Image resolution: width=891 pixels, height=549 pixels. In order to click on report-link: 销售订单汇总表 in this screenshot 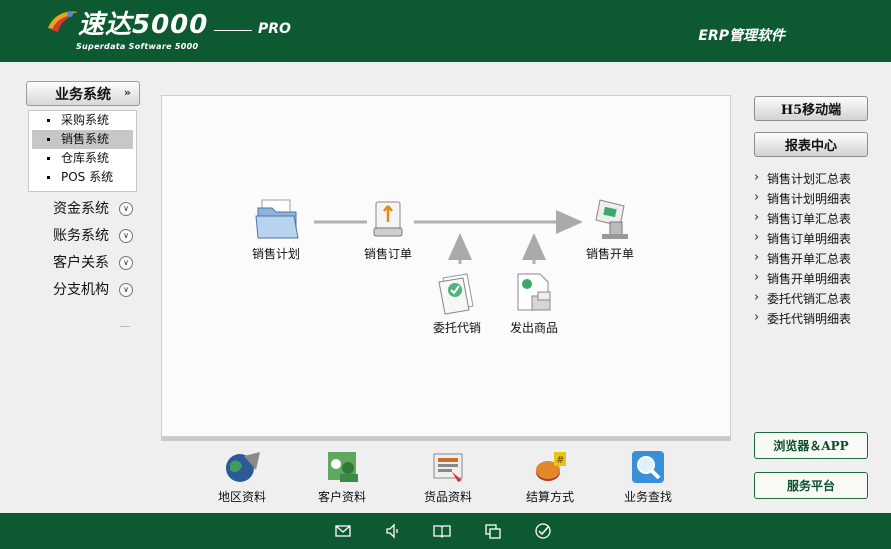, I will do `click(802, 218)`.